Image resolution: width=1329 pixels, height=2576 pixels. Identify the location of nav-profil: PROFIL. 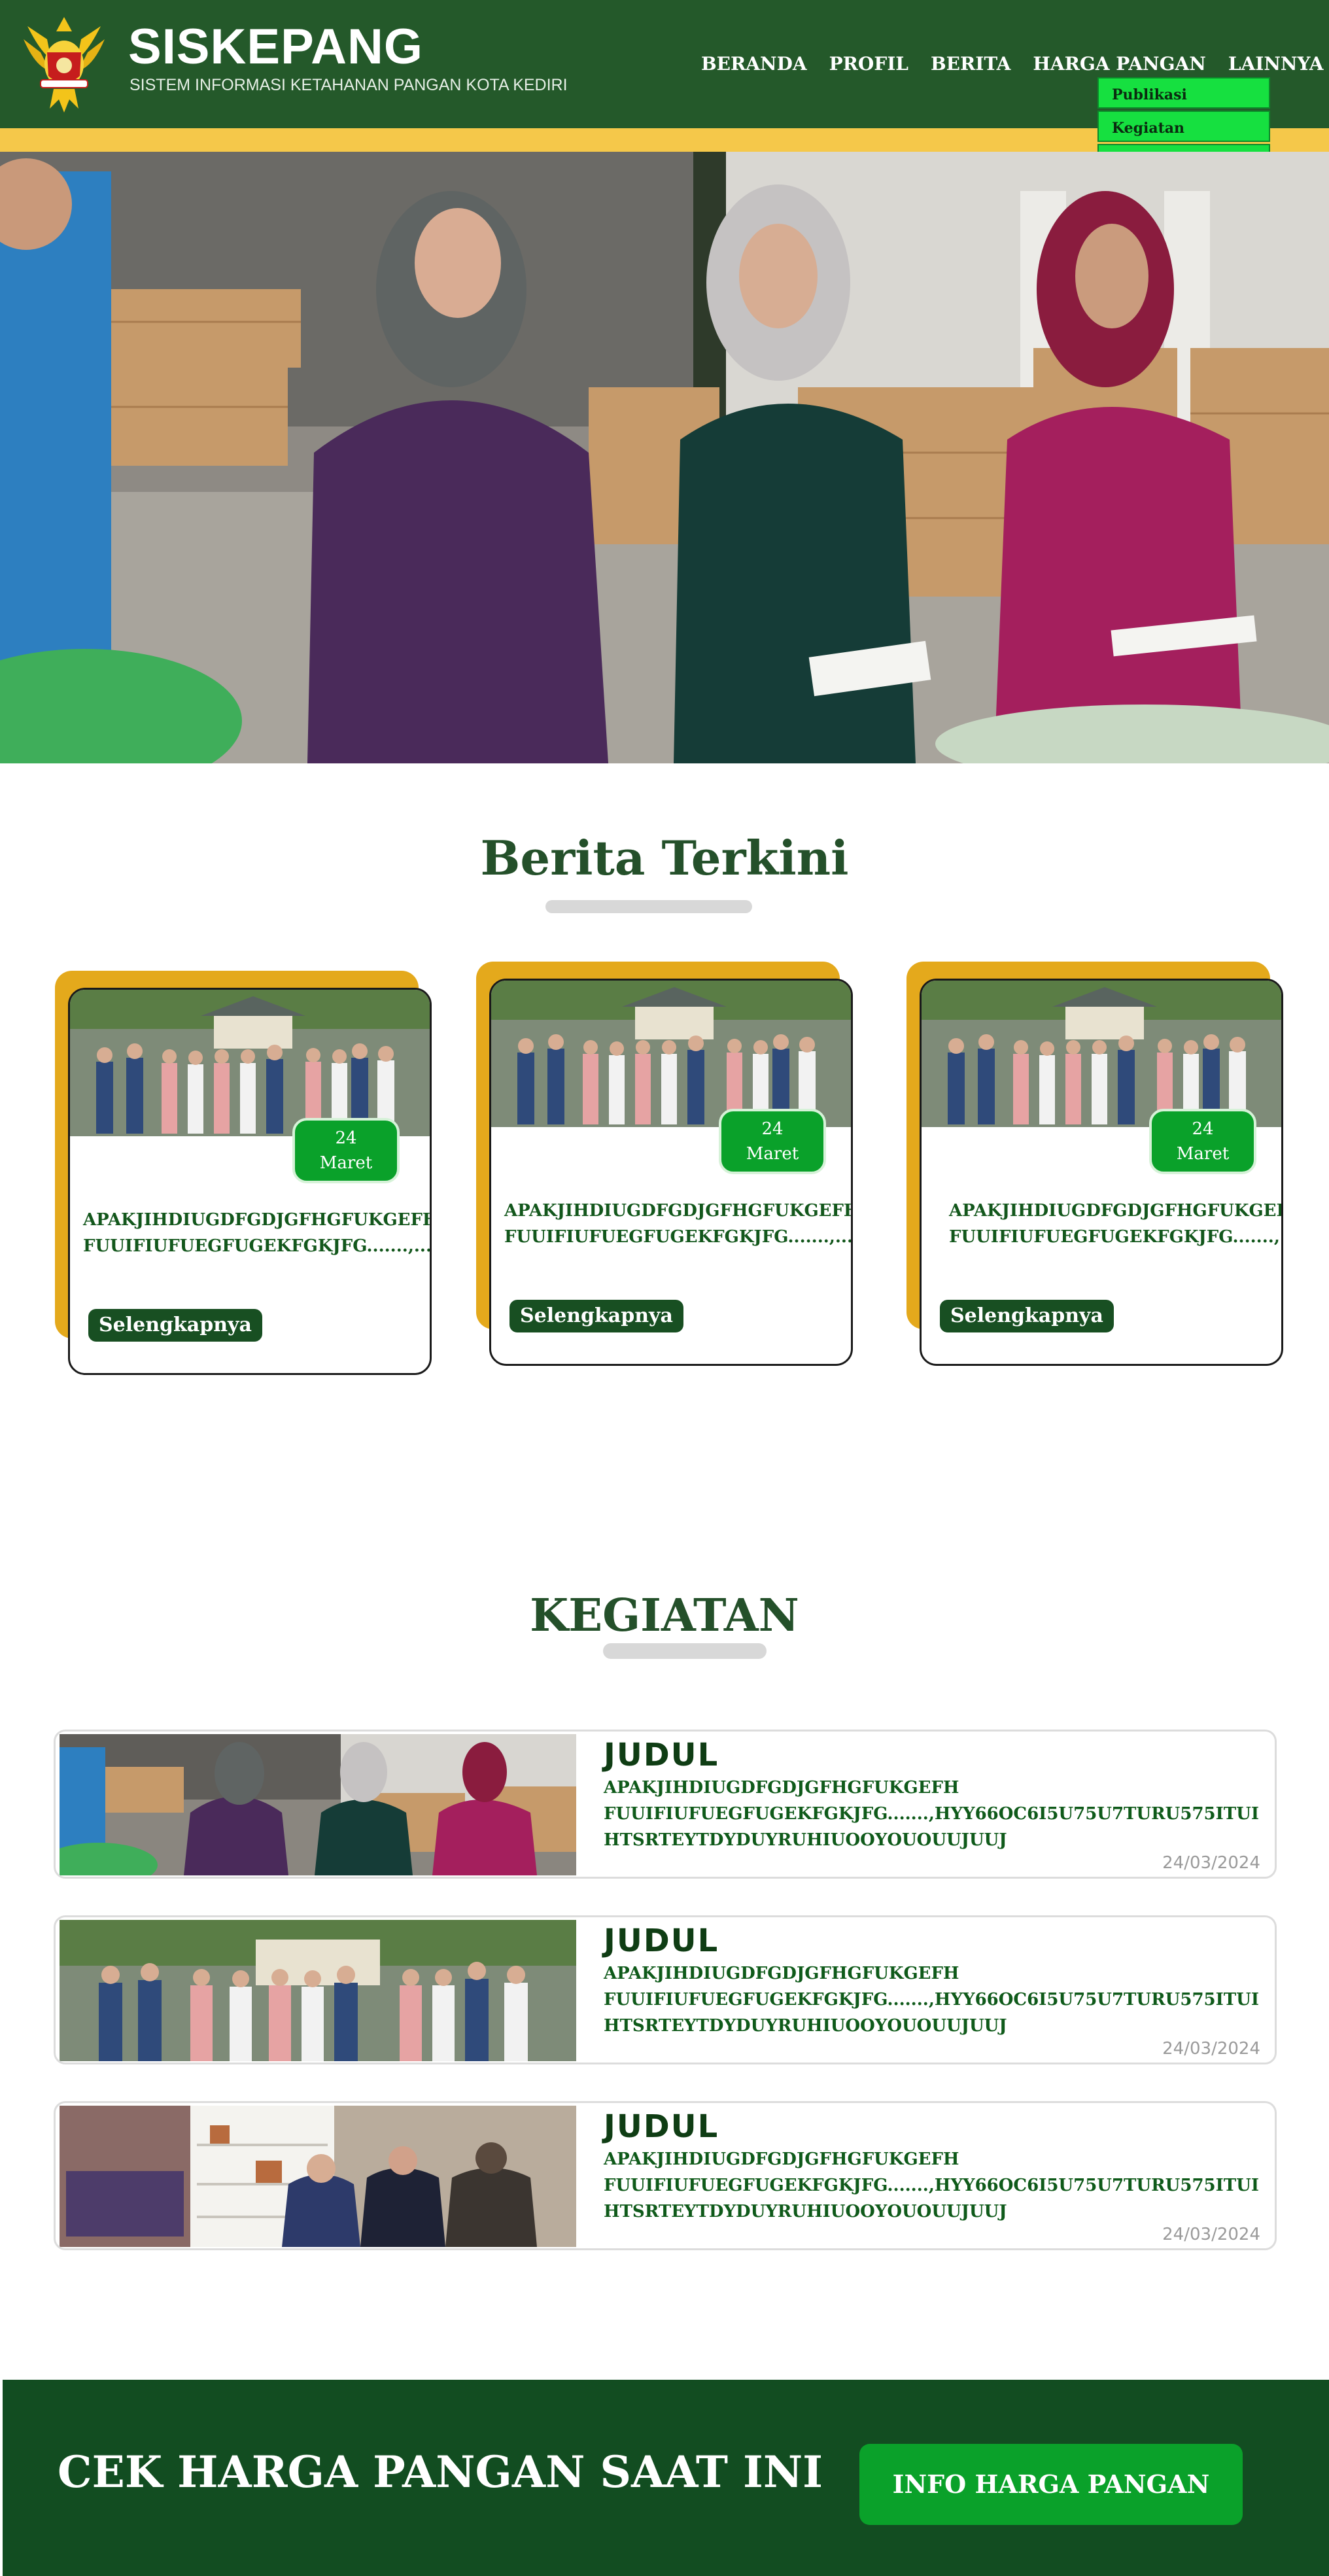
(868, 64).